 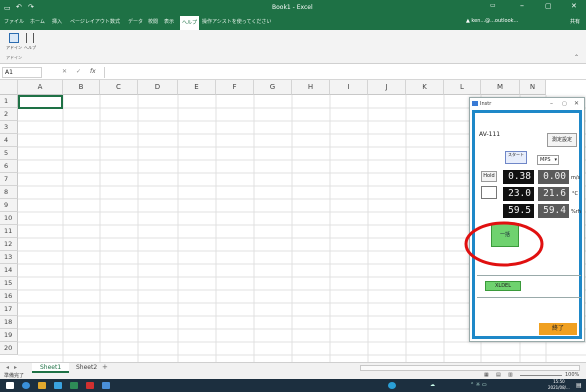 What do you see at coordinates (106, 385) in the screenshot?
I see `instr-taskbar-icon` at bounding box center [106, 385].